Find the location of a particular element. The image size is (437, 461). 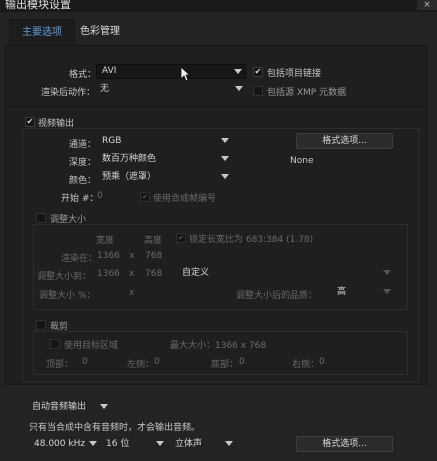

start-label: 开始 #： is located at coordinates (80, 199).